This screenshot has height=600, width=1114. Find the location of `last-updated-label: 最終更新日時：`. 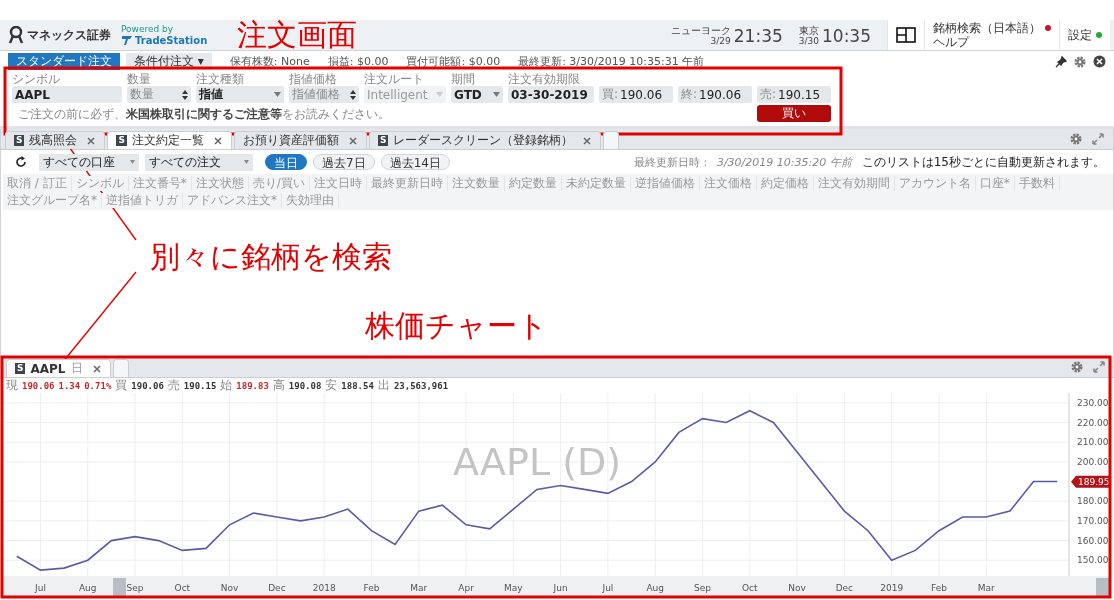

last-updated-label: 最終更新日時： is located at coordinates (672, 162).